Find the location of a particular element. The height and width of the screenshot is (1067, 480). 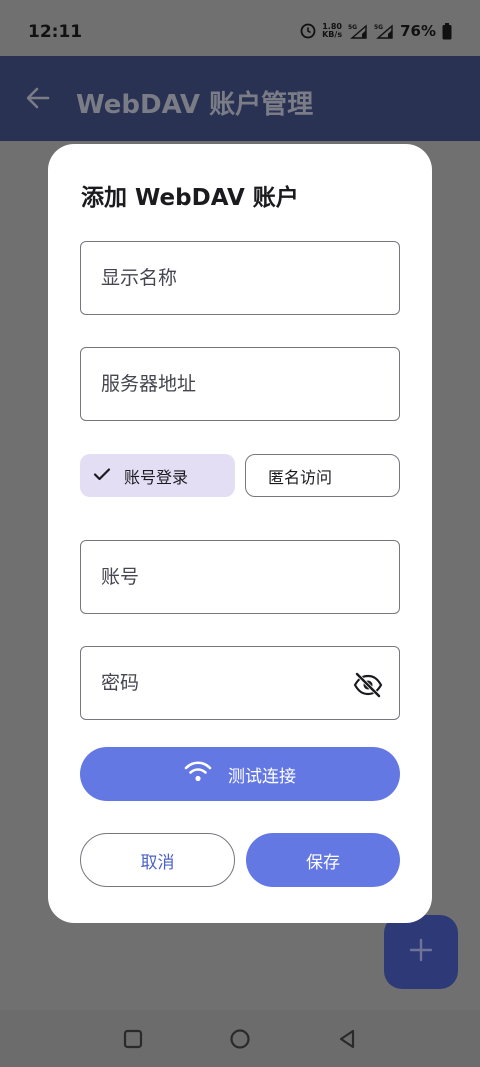

check-icon is located at coordinates (102, 476).